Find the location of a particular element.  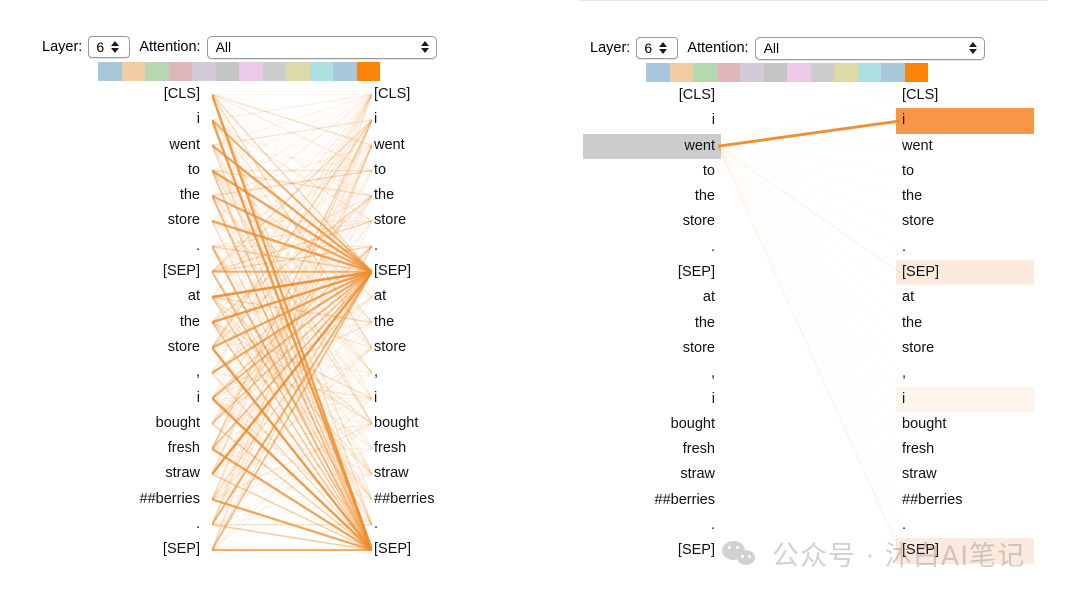

token-left-source-0: [CLS] is located at coordinates (138, 94).